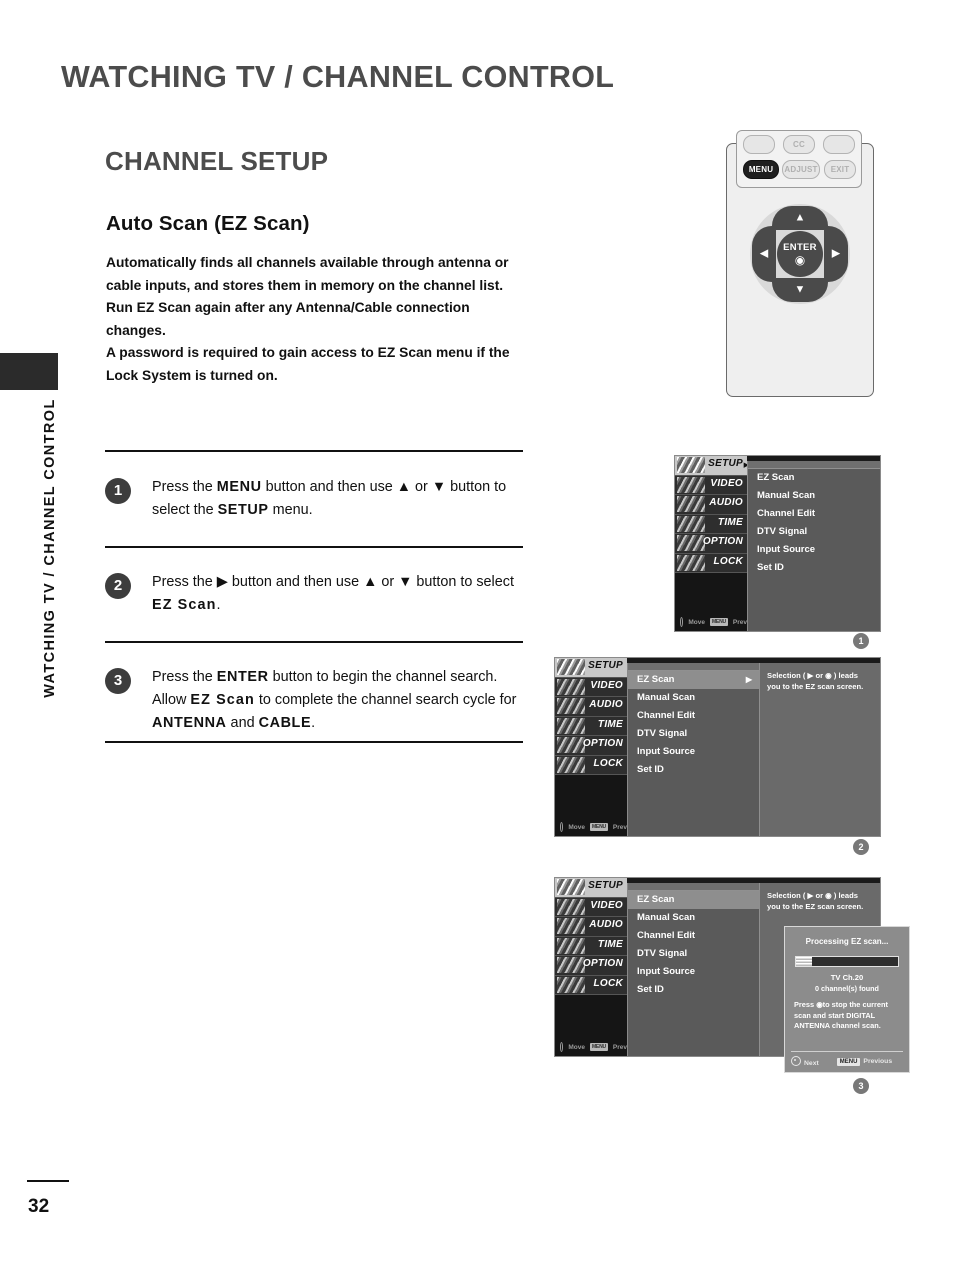 The image size is (954, 1272). Describe the element at coordinates (726, 483) in the screenshot. I see `osd-sidebar-label: VIDEO` at that location.